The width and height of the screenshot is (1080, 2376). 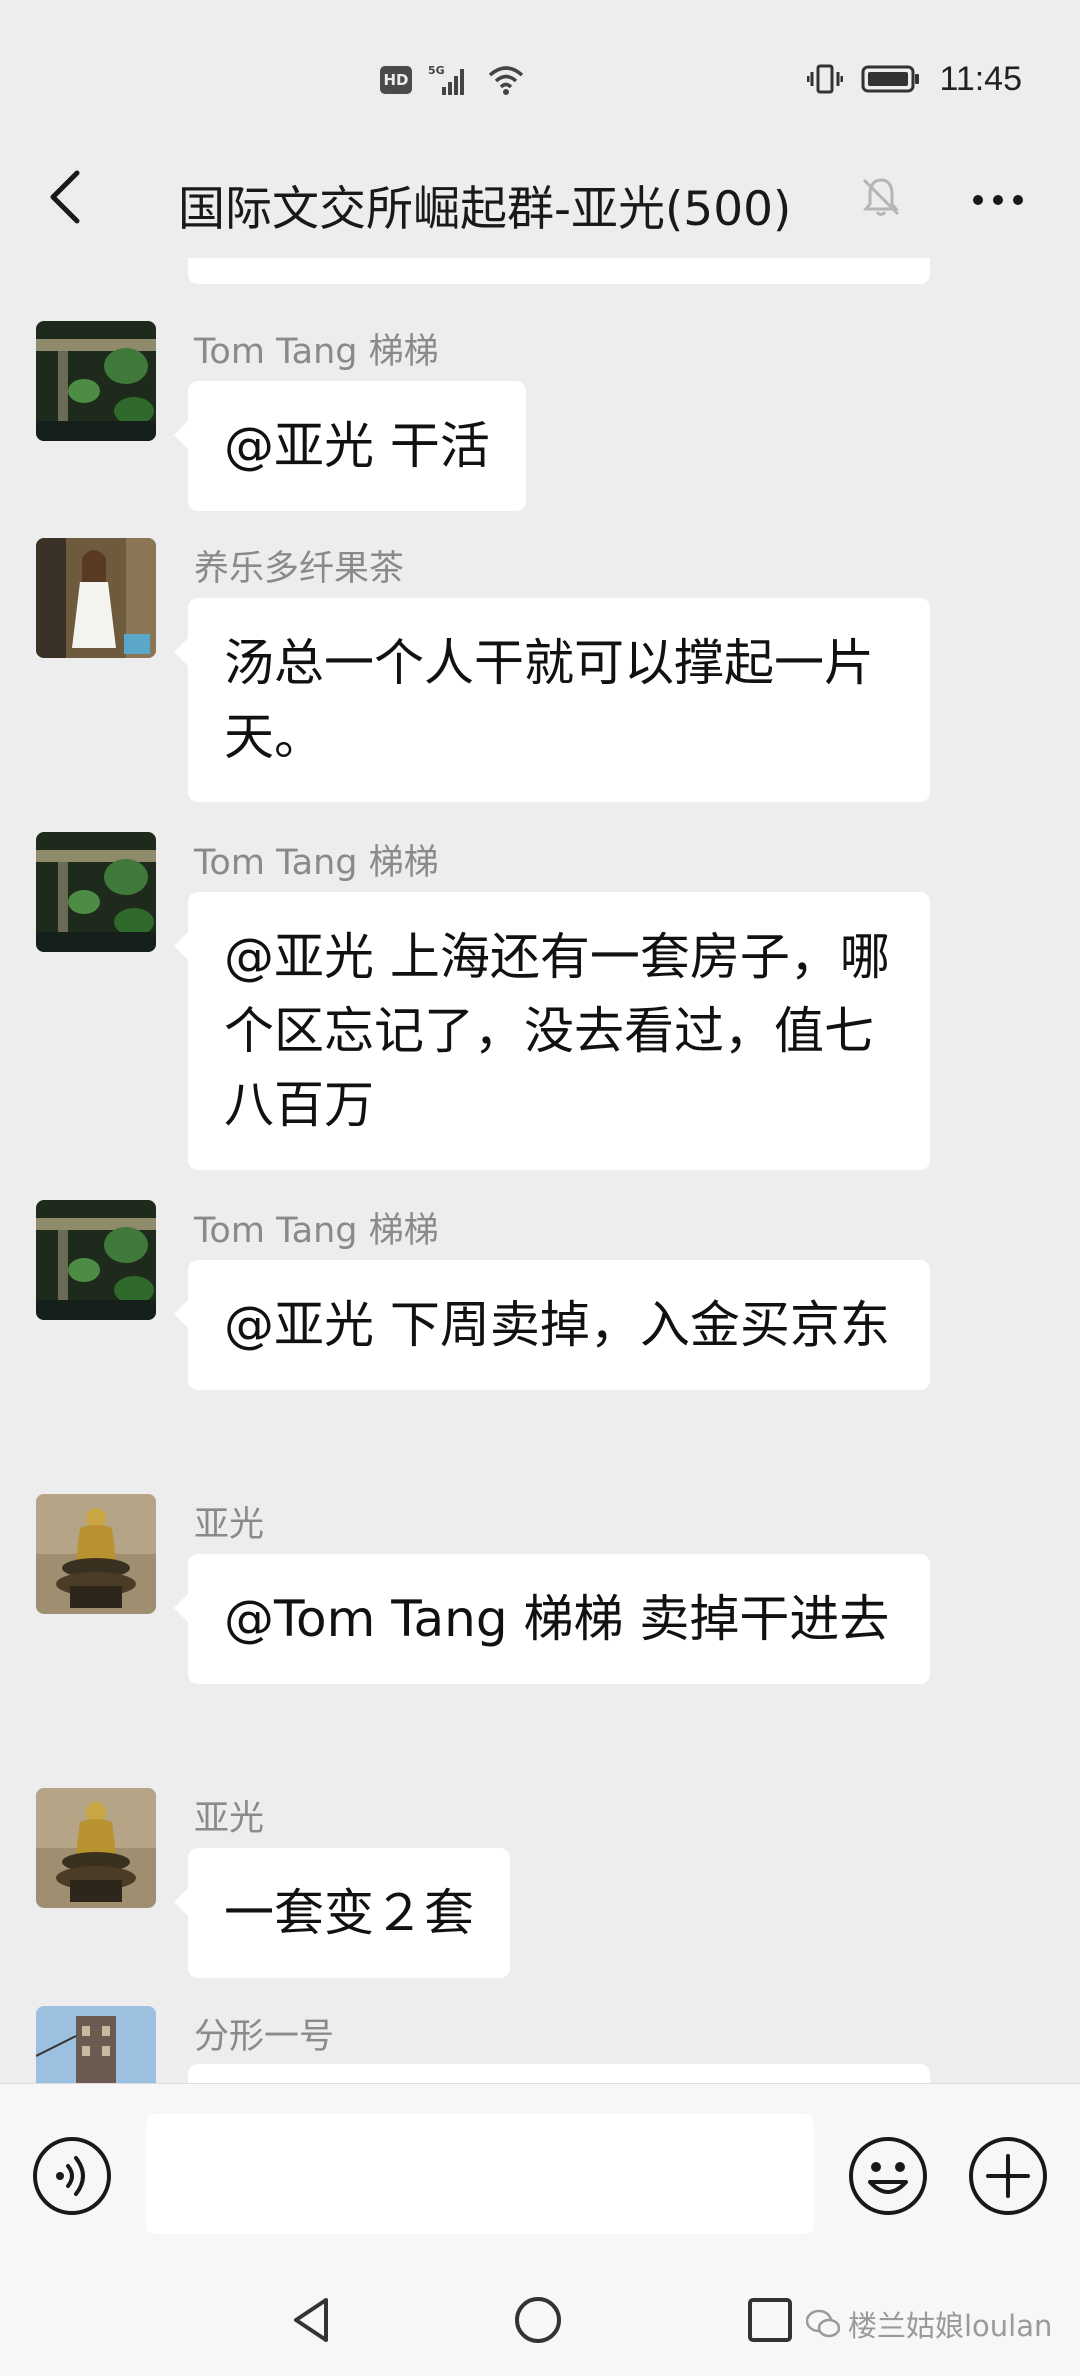 I want to click on message-bubble: 汤总一个人干就可以撑起一片天。, so click(x=552, y=700).